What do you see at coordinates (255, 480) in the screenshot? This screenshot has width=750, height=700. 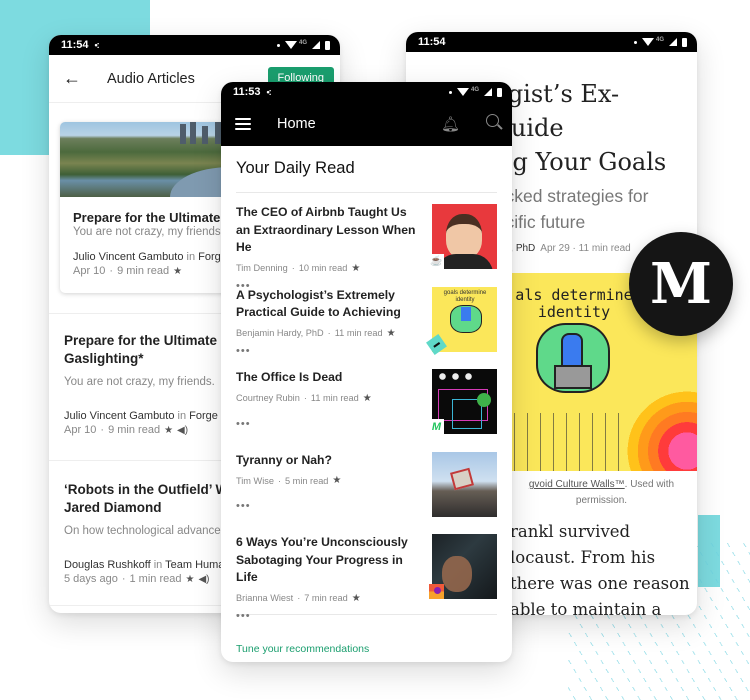 I see `author-name: Tim Wise` at bounding box center [255, 480].